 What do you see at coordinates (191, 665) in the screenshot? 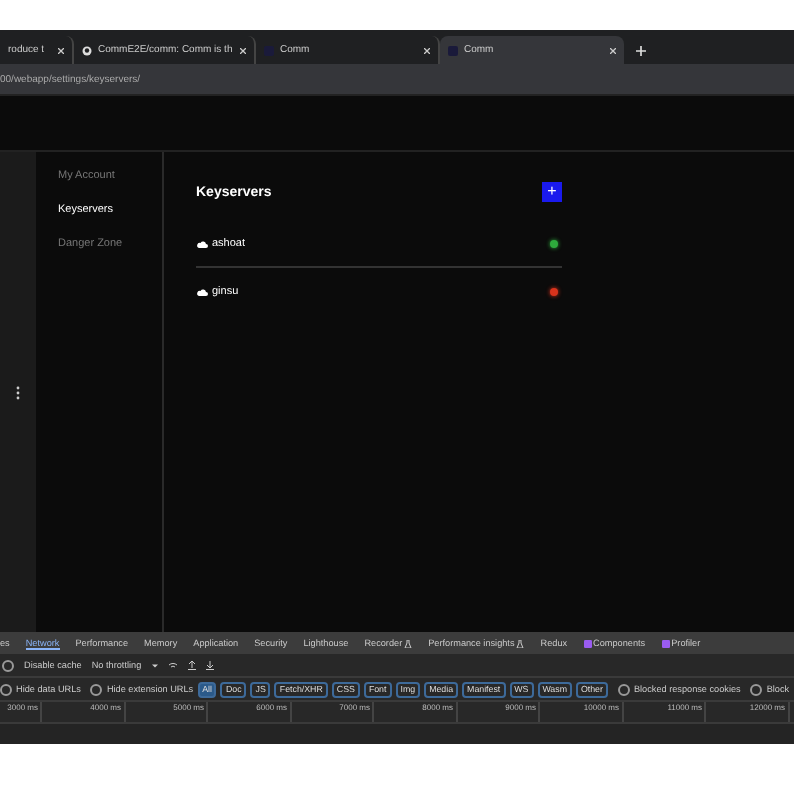
I see `upload-icon` at bounding box center [191, 665].